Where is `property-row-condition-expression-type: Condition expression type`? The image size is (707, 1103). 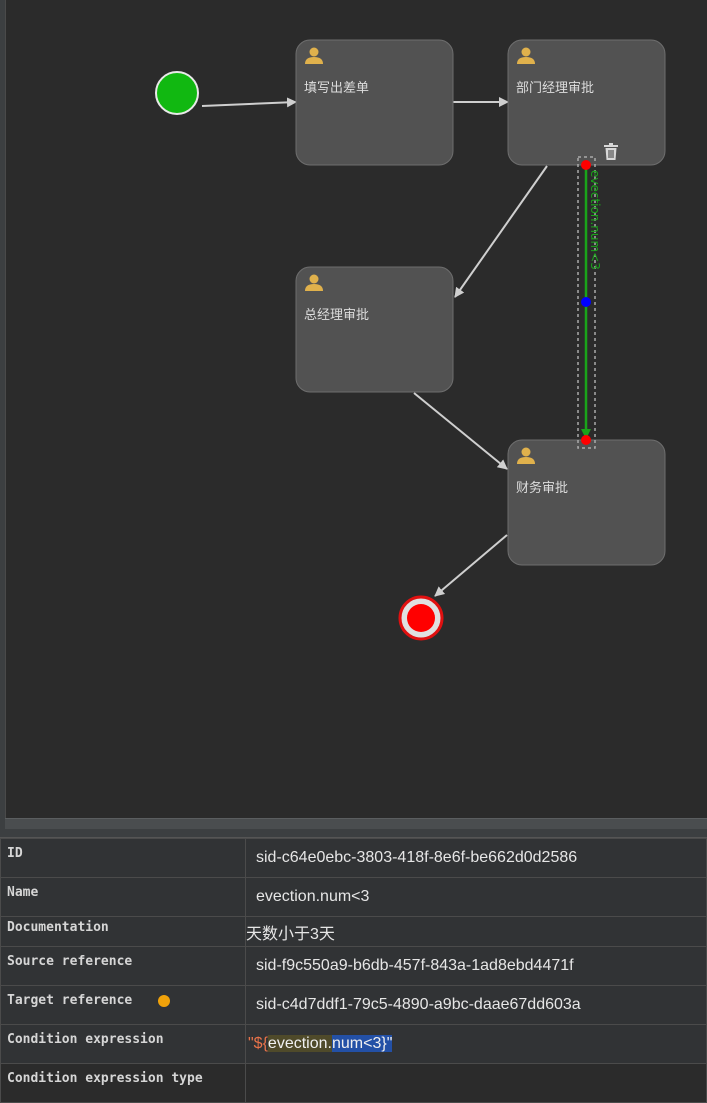
property-row-condition-expression-type: Condition expression type is located at coordinates (353, 1083).